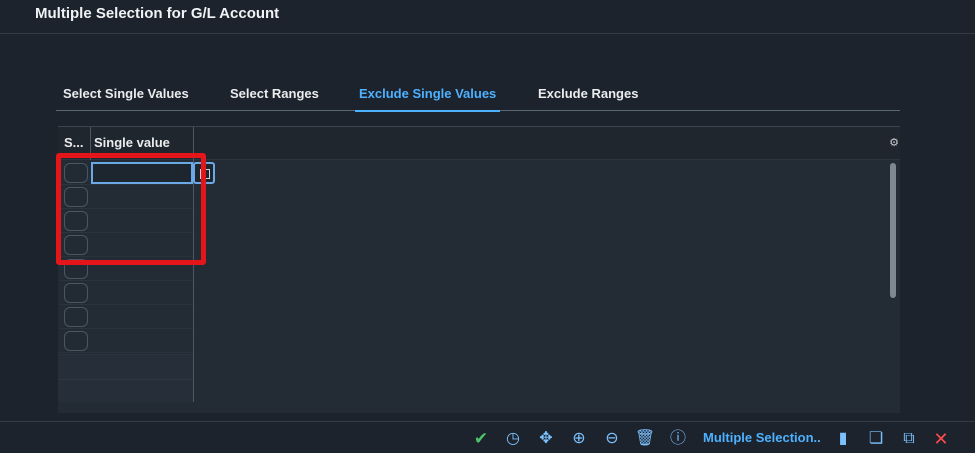  What do you see at coordinates (481, 439) in the screenshot?
I see `check-icon: ✔` at bounding box center [481, 439].